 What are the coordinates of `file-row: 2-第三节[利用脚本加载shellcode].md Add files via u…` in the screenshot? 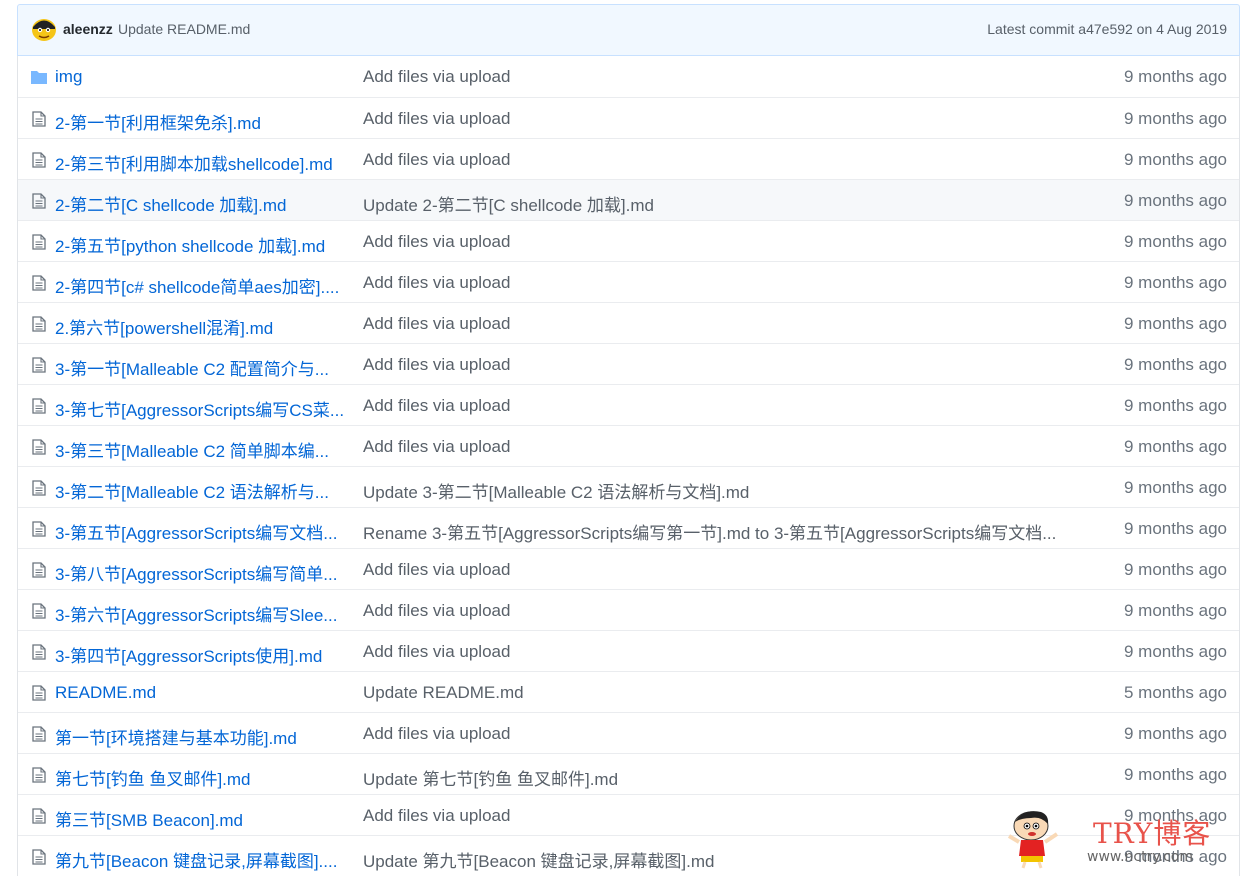 It's located at (628, 158).